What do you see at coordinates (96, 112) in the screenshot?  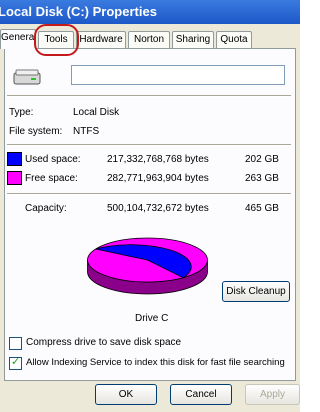 I see `type-value: Local Disk` at bounding box center [96, 112].